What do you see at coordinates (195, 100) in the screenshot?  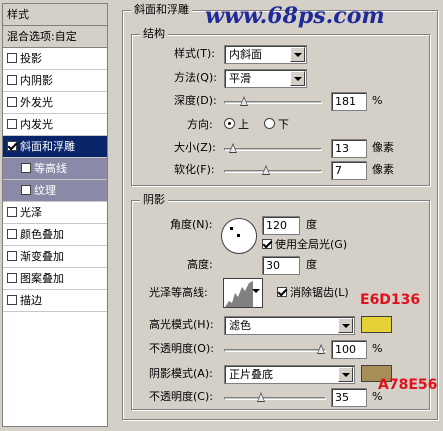 I see `depth-label: 深度(D):` at bounding box center [195, 100].